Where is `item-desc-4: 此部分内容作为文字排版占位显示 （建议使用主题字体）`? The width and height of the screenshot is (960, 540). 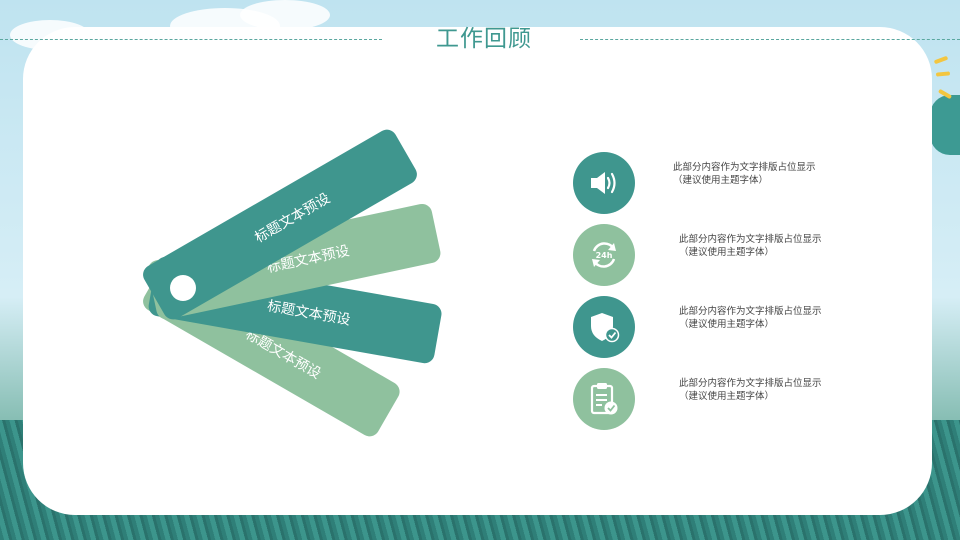
item-desc-4: 此部分内容作为文字排版占位显示 （建议使用主题字体） is located at coordinates (750, 390).